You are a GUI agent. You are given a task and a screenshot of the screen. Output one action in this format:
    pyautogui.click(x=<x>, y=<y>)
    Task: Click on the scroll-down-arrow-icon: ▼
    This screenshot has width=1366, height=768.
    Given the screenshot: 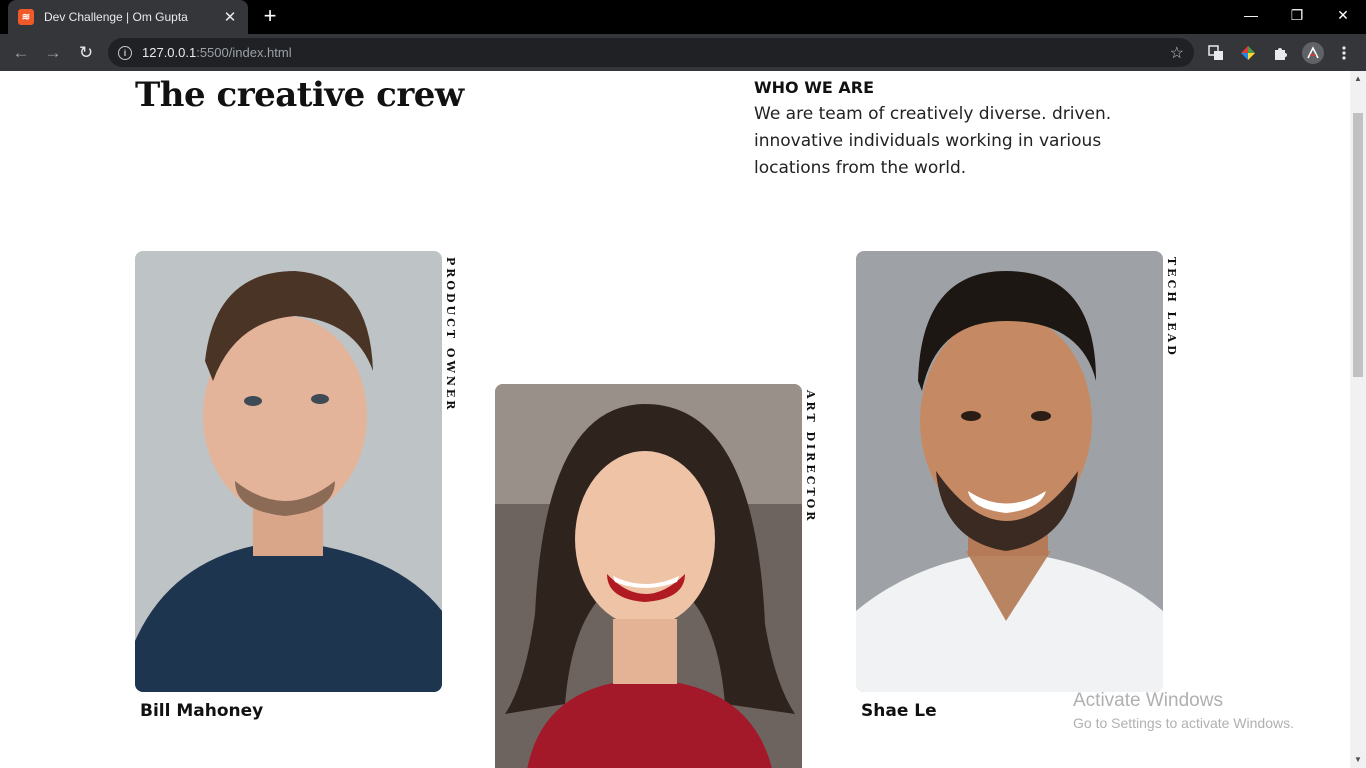 What is the action you would take?
    pyautogui.click(x=1358, y=760)
    